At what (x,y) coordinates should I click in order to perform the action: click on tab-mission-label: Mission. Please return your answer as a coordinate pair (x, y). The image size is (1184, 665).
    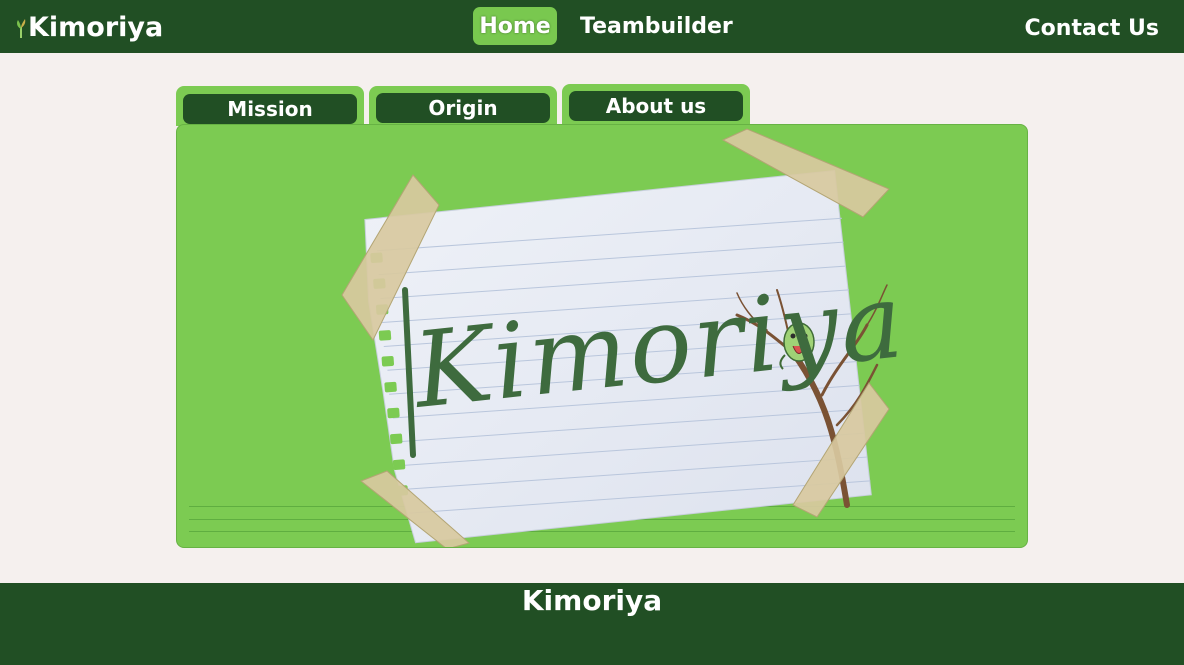
    Looking at the image, I should click on (270, 109).